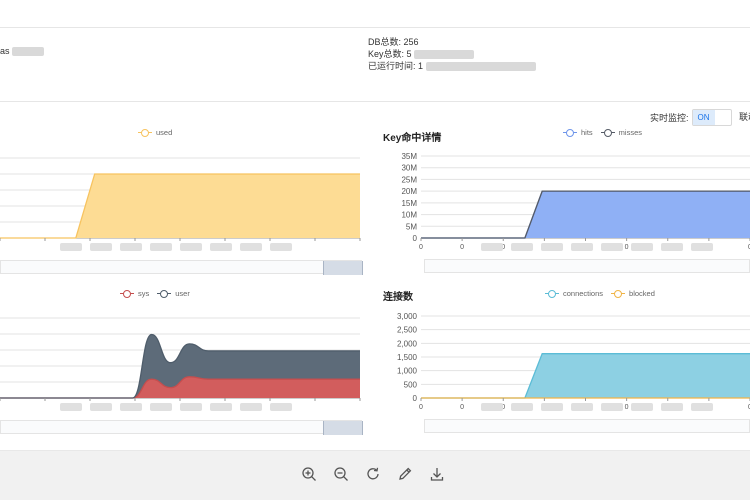  I want to click on info-left-text: as, so click(5, 51).